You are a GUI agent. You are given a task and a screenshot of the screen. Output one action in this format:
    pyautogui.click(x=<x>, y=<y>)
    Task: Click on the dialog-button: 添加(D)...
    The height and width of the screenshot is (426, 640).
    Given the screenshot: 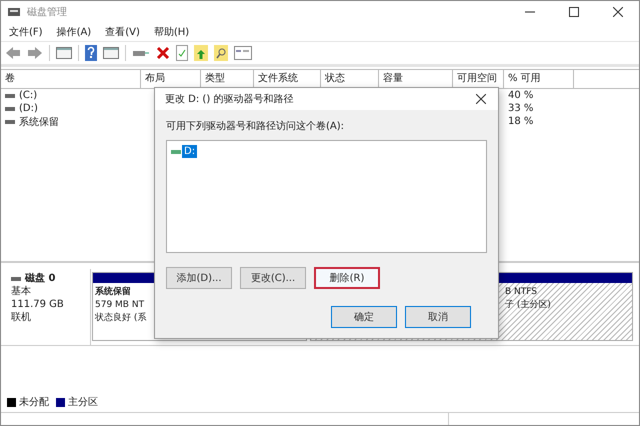 What is the action you would take?
    pyautogui.click(x=199, y=278)
    